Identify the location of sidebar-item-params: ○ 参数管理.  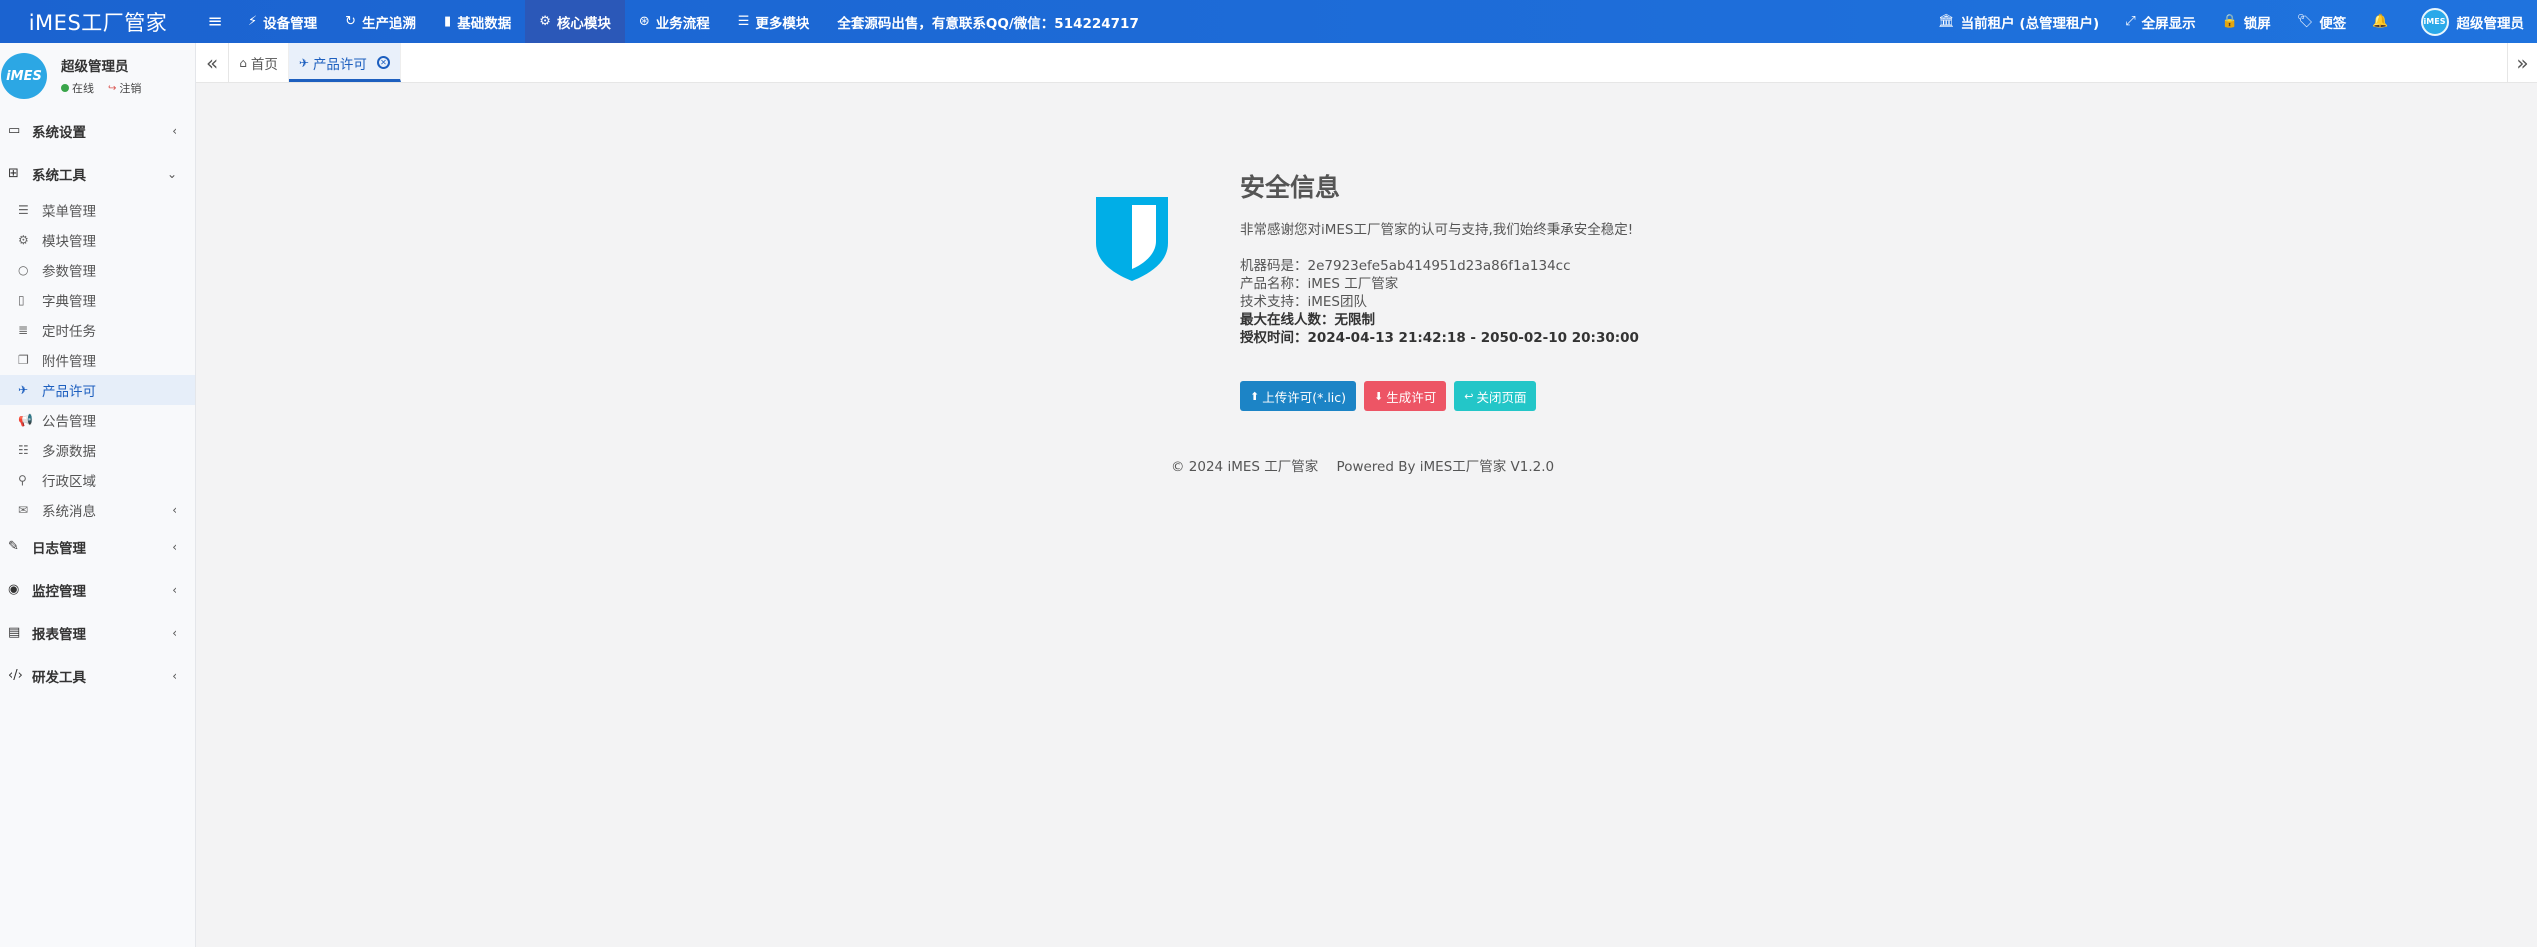
(97, 270).